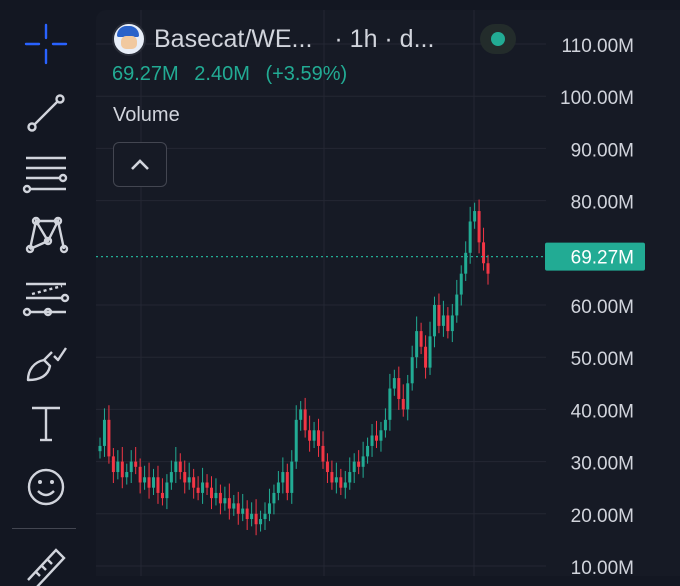 Image resolution: width=680 pixels, height=586 pixels. I want to click on trend-line-icon, so click(46, 113).